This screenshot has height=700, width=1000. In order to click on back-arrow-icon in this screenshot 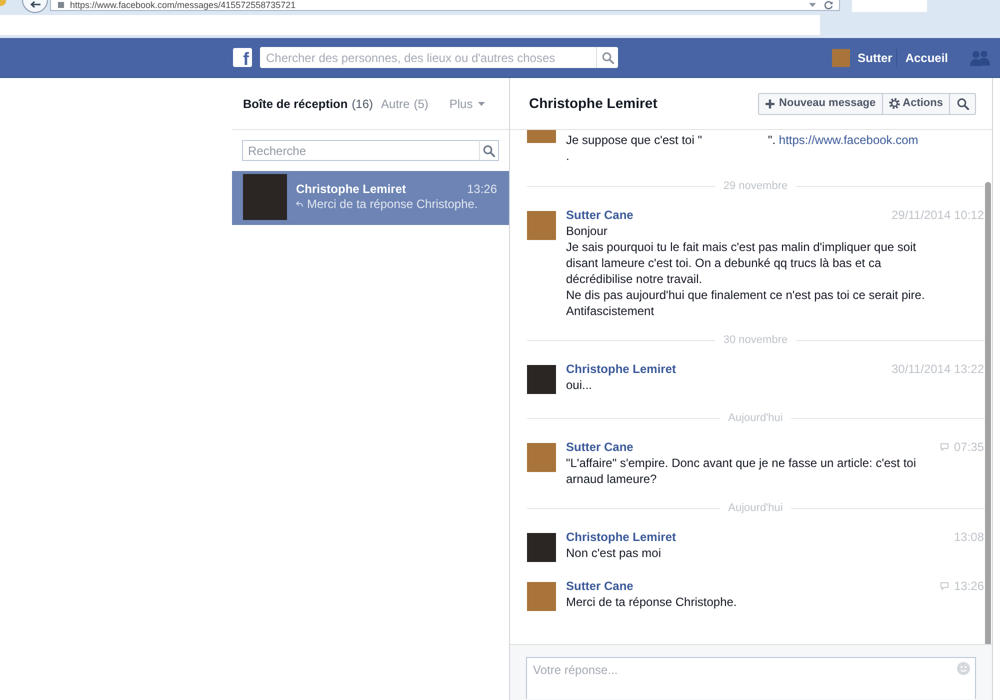, I will do `click(35, 4)`.